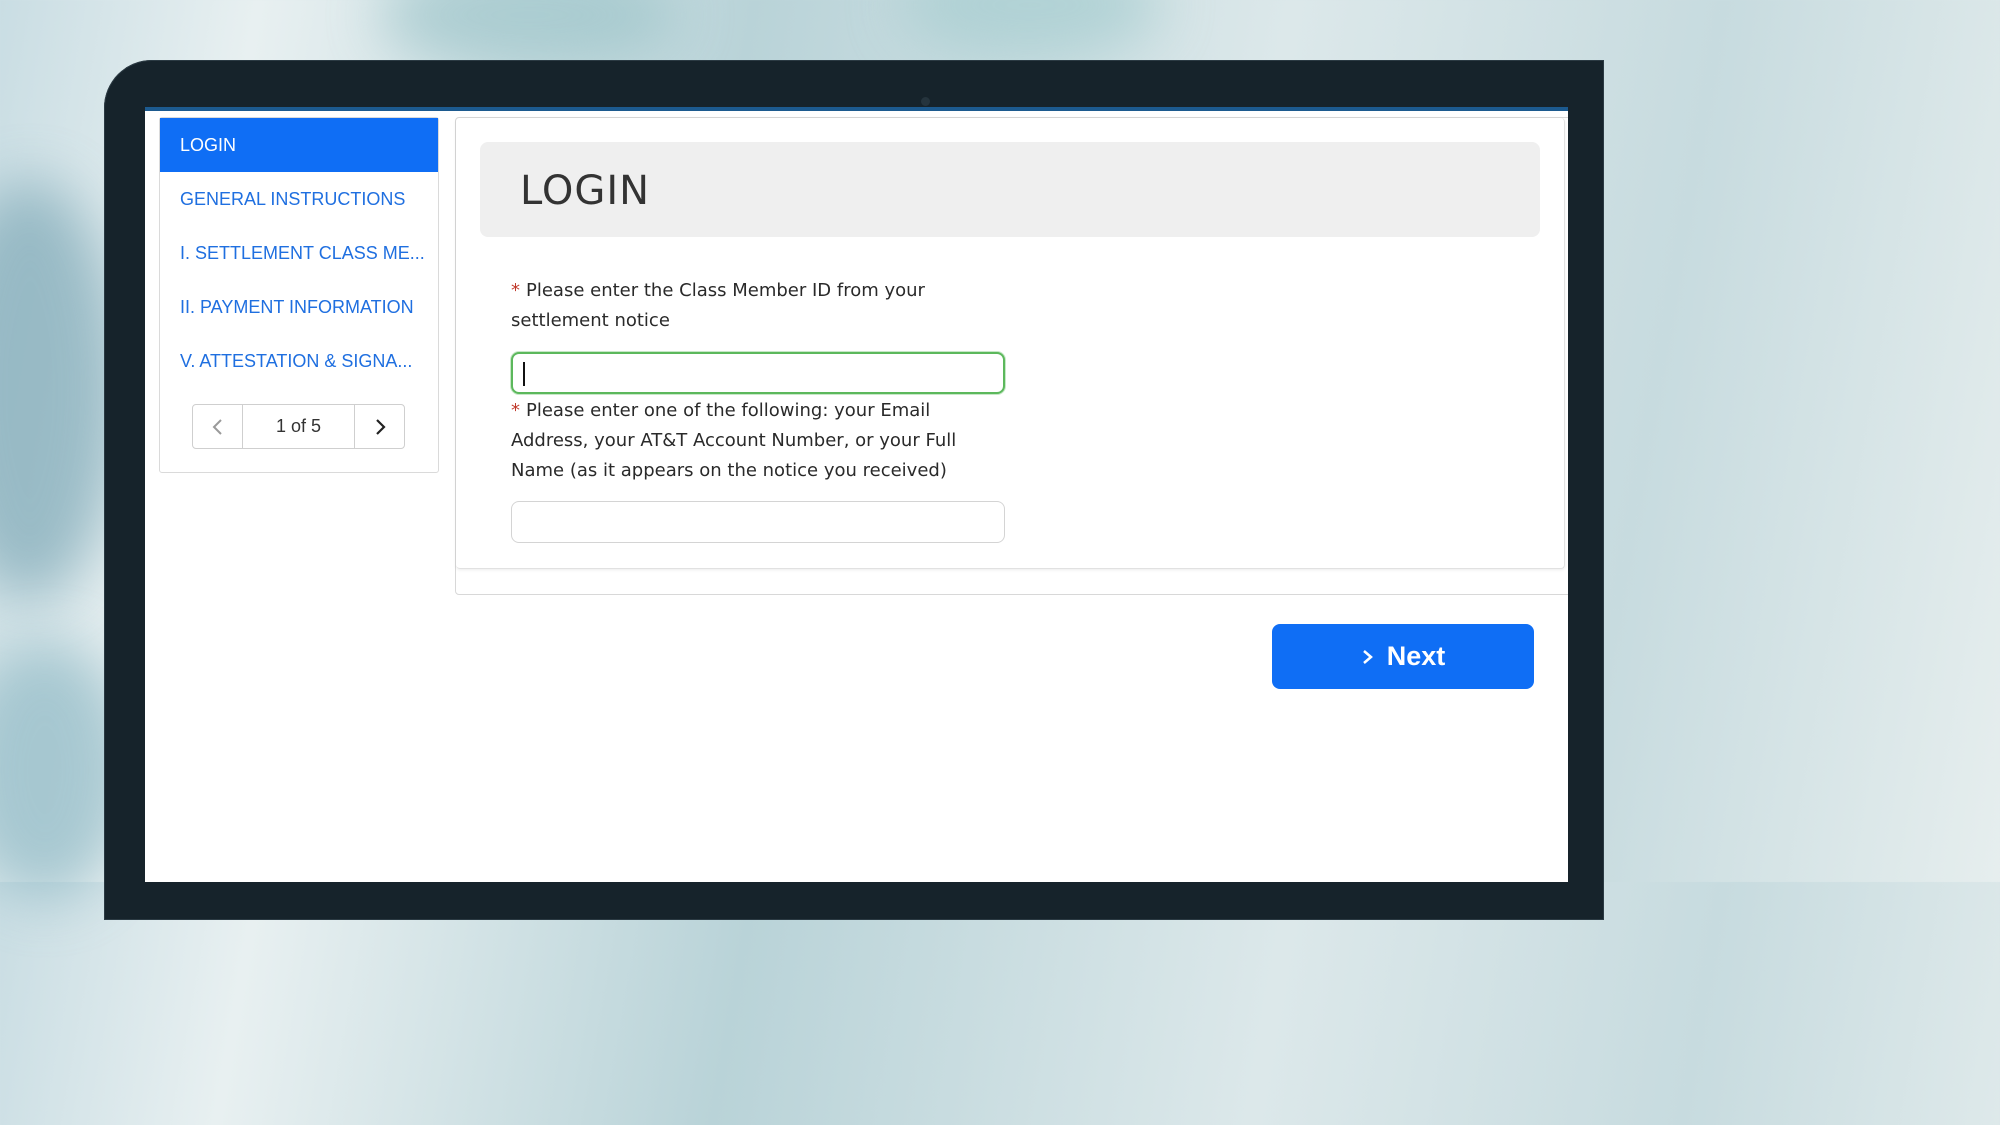 The width and height of the screenshot is (2000, 1125). Describe the element at coordinates (1010, 189) in the screenshot. I see `page-title-box: LOGIN` at that location.